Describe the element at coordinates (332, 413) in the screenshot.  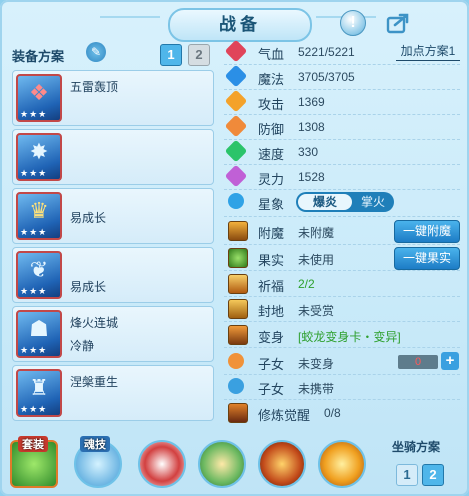
I see `extra-value: 0/8` at that location.